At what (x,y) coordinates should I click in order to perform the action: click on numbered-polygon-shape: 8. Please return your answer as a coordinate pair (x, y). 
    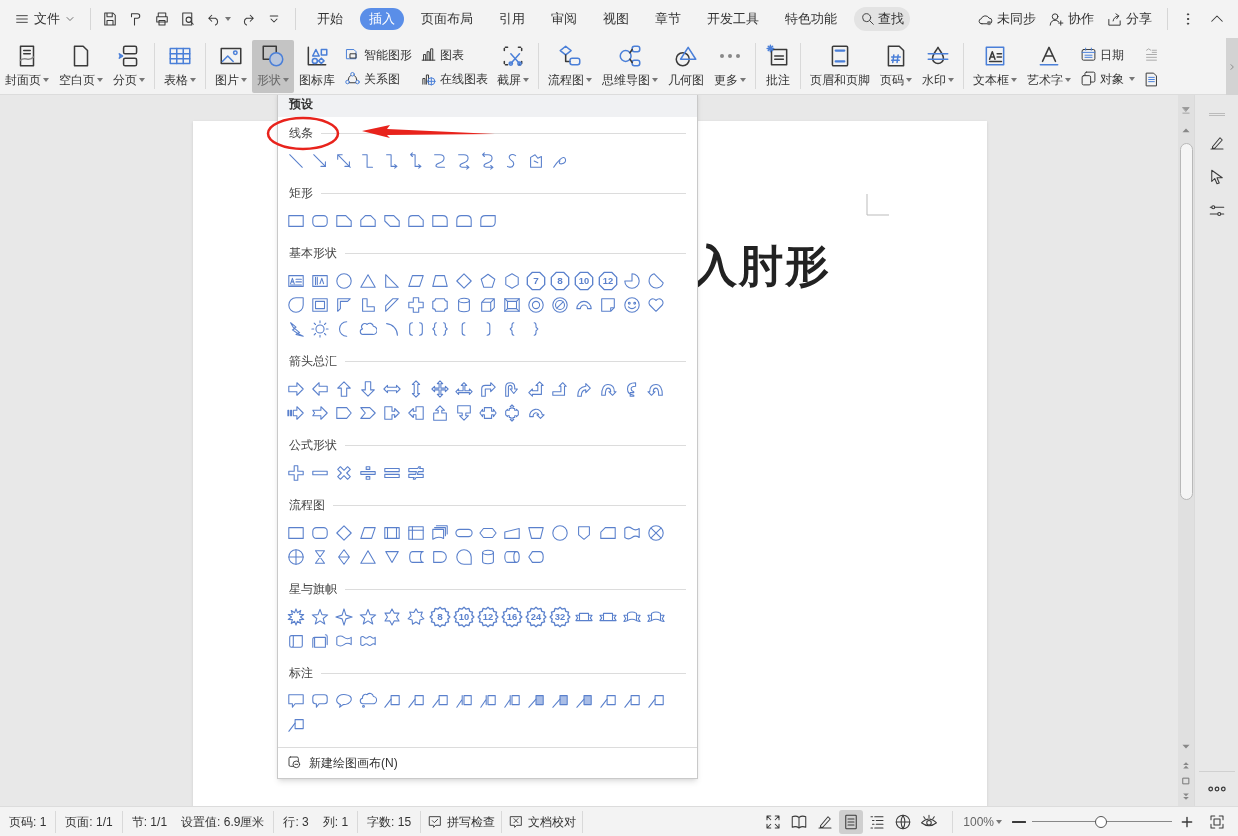
    Looking at the image, I should click on (560, 281).